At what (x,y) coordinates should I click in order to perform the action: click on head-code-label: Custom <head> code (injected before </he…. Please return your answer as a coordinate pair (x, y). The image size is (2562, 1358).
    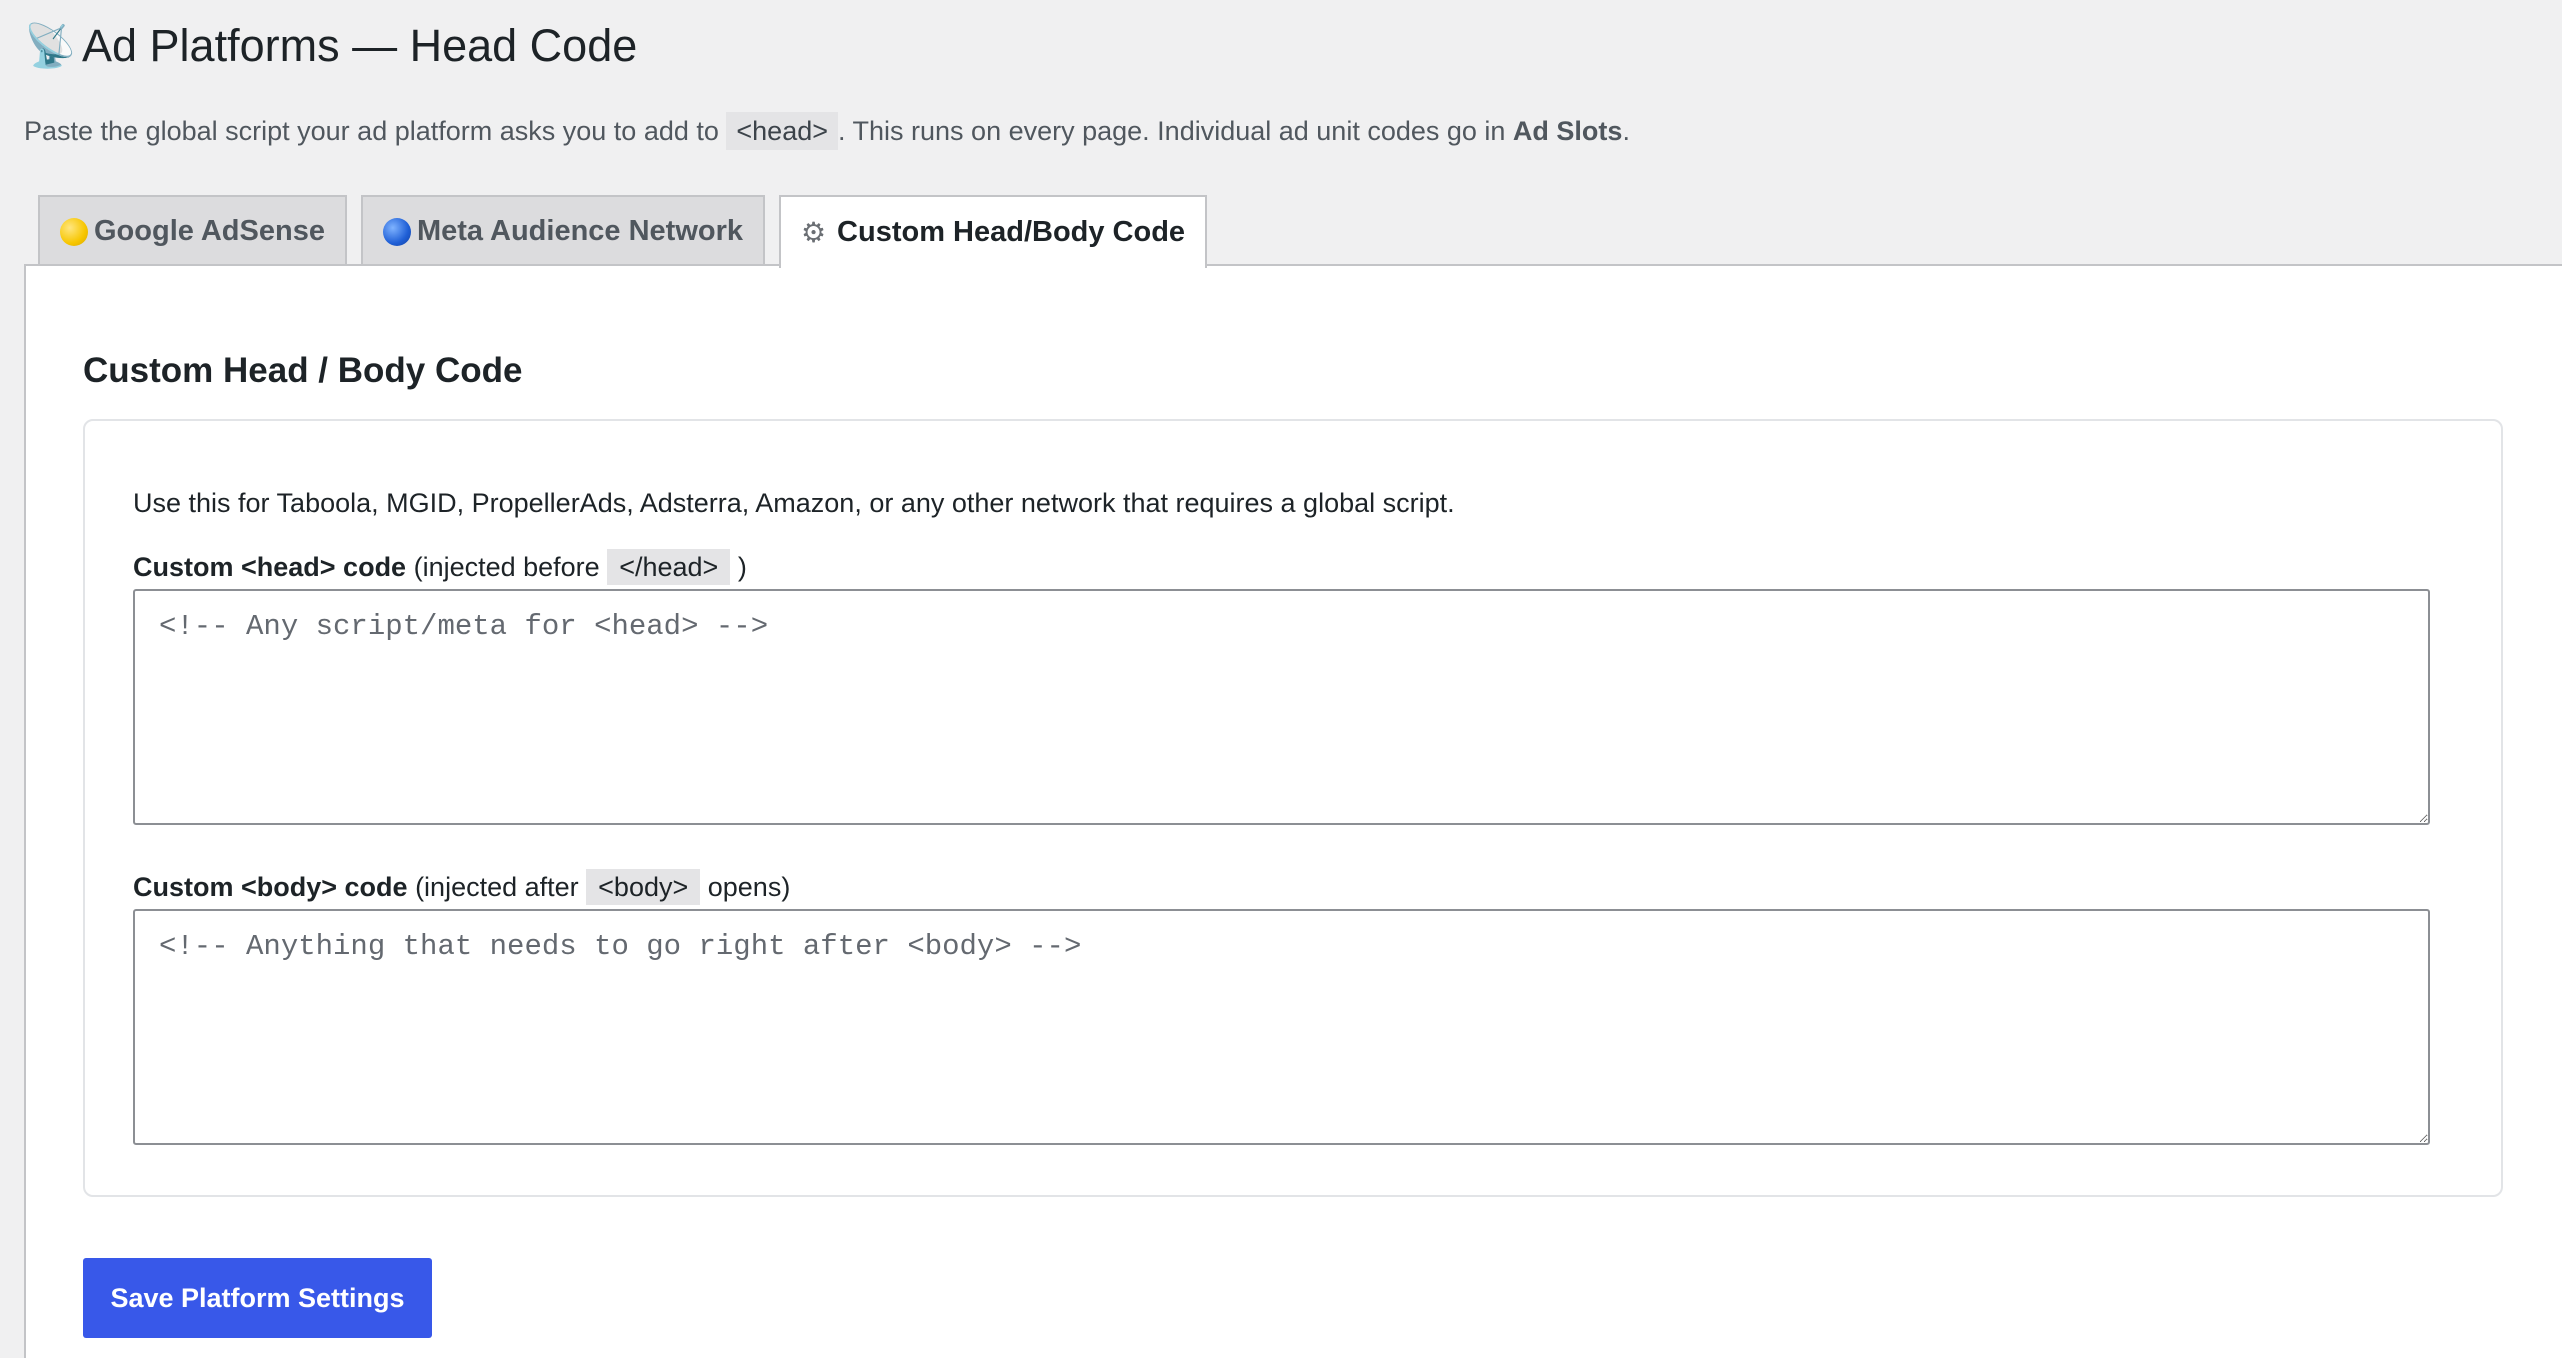
    Looking at the image, I should click on (440, 567).